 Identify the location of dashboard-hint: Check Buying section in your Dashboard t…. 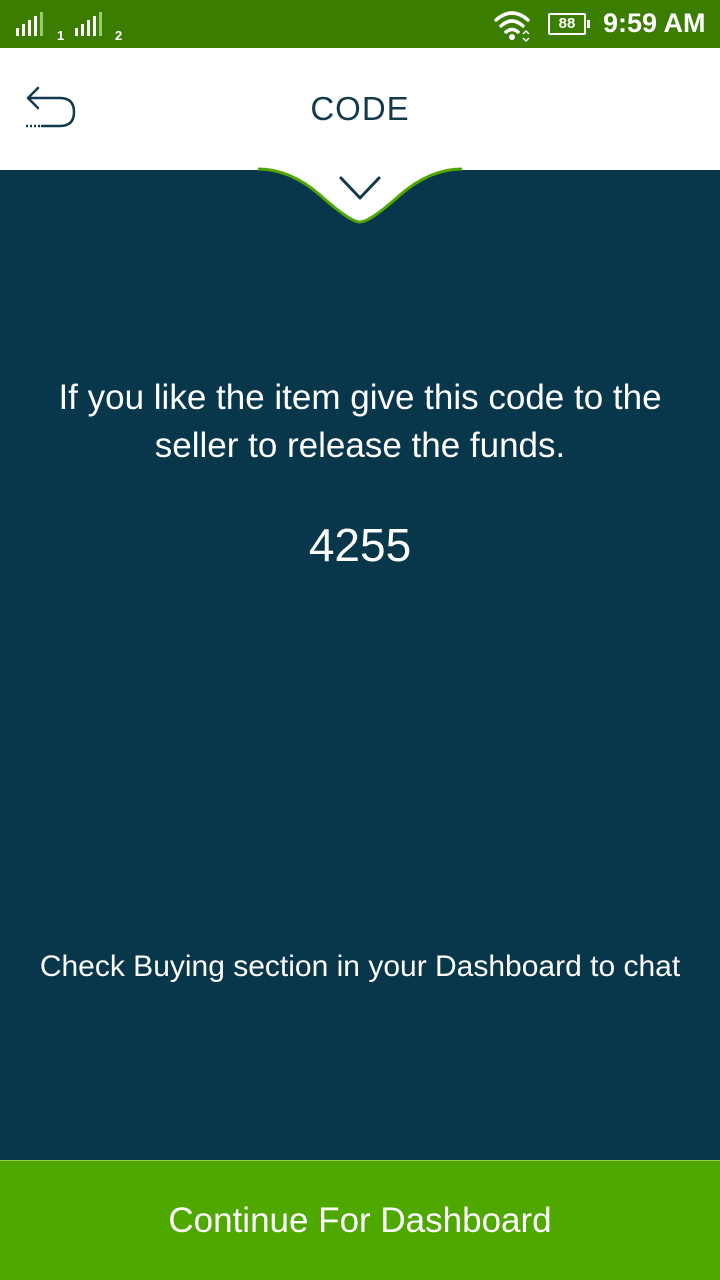
(360, 966).